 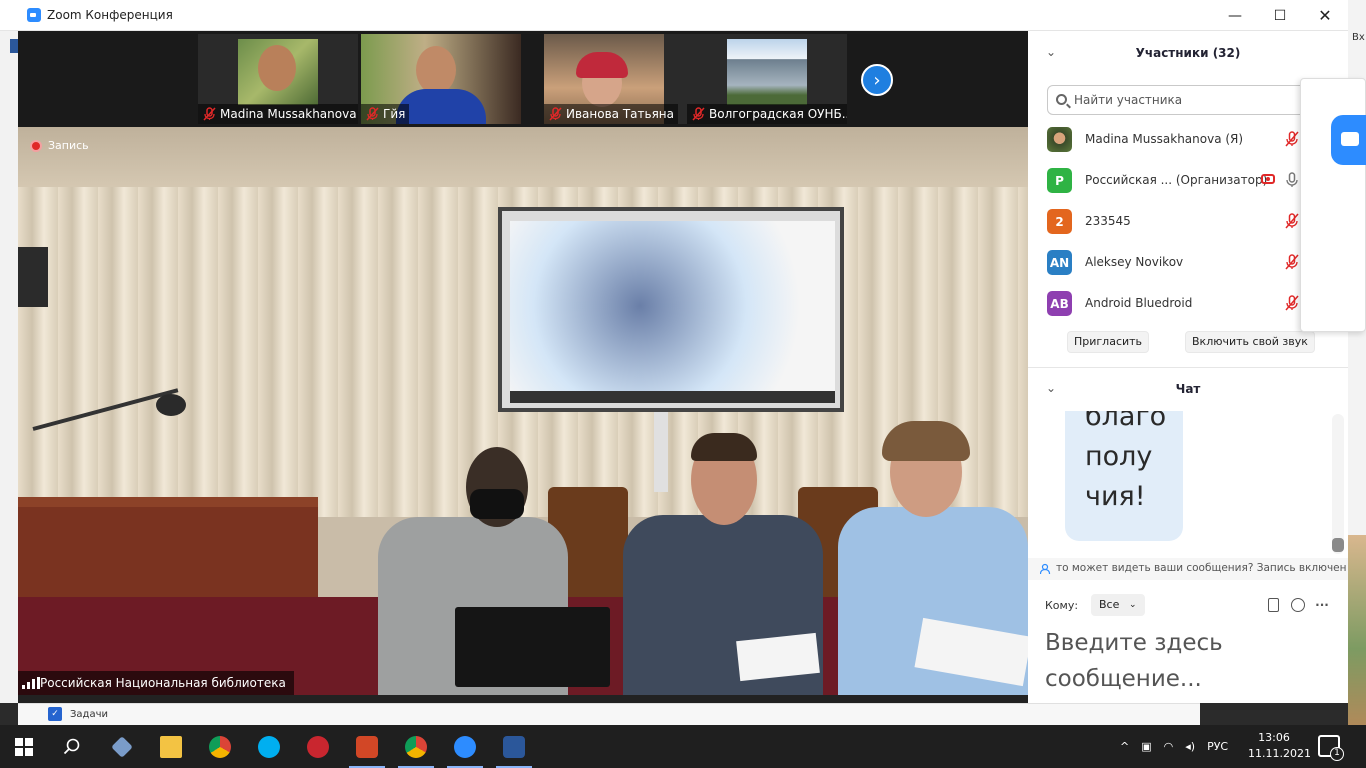 I want to click on next-page-arrow-button: ›, so click(x=877, y=80).